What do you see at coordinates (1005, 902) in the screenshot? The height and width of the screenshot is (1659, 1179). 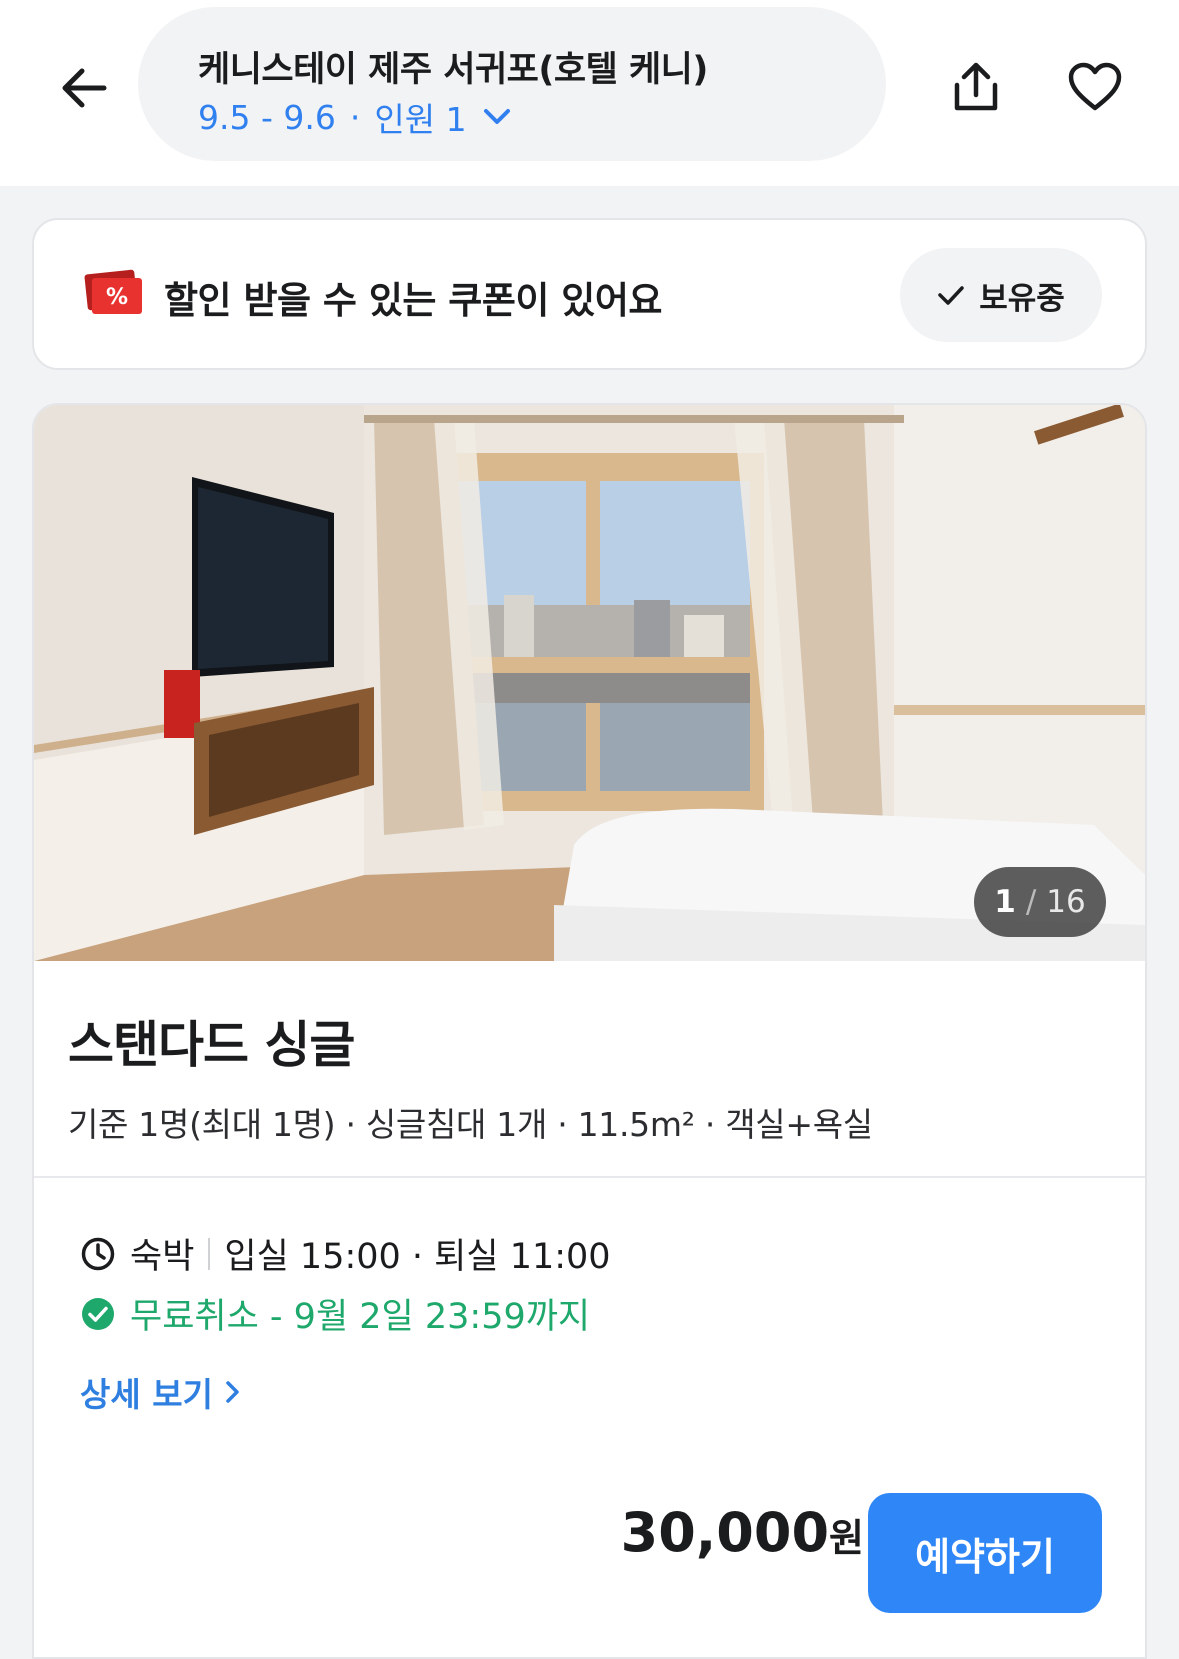 I see `photo-current: 1` at bounding box center [1005, 902].